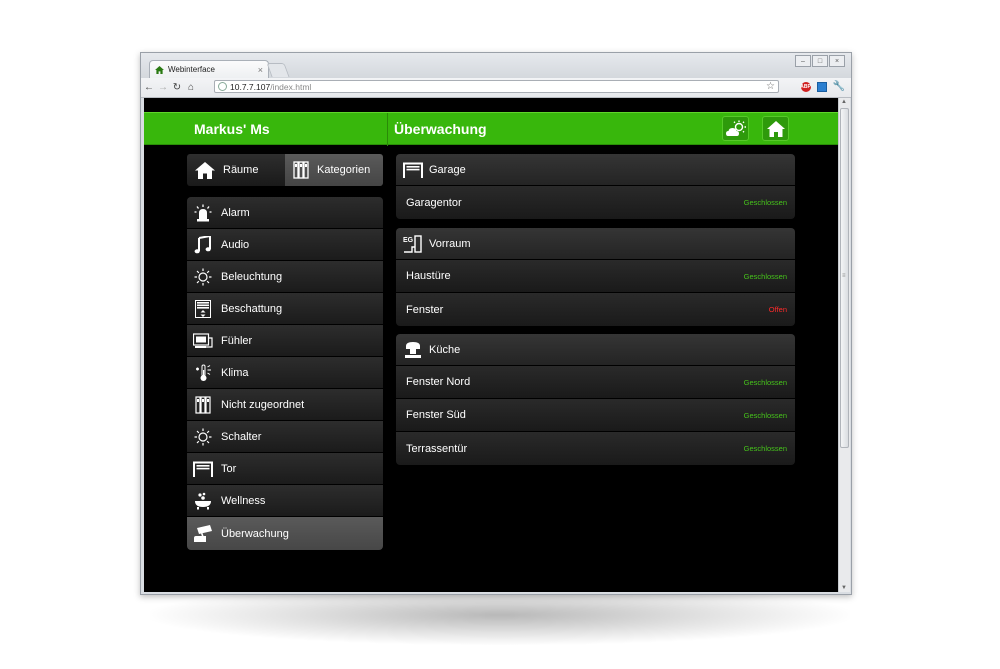  I want to click on minimize-button: –, so click(803, 61).